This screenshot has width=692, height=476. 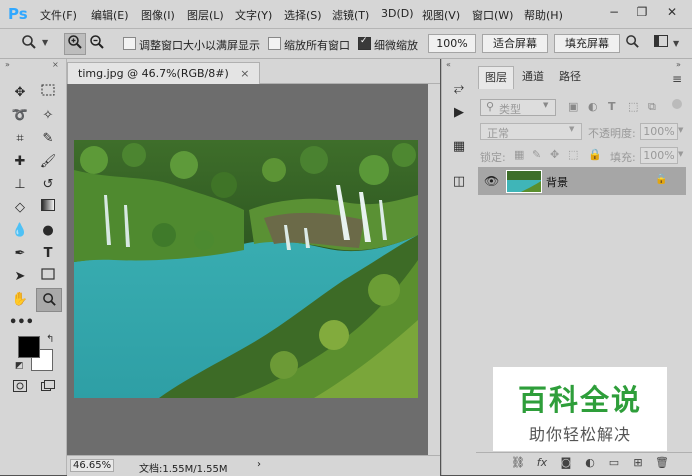 What do you see at coordinates (557, 182) in the screenshot?
I see `layer-name: 背景` at bounding box center [557, 182].